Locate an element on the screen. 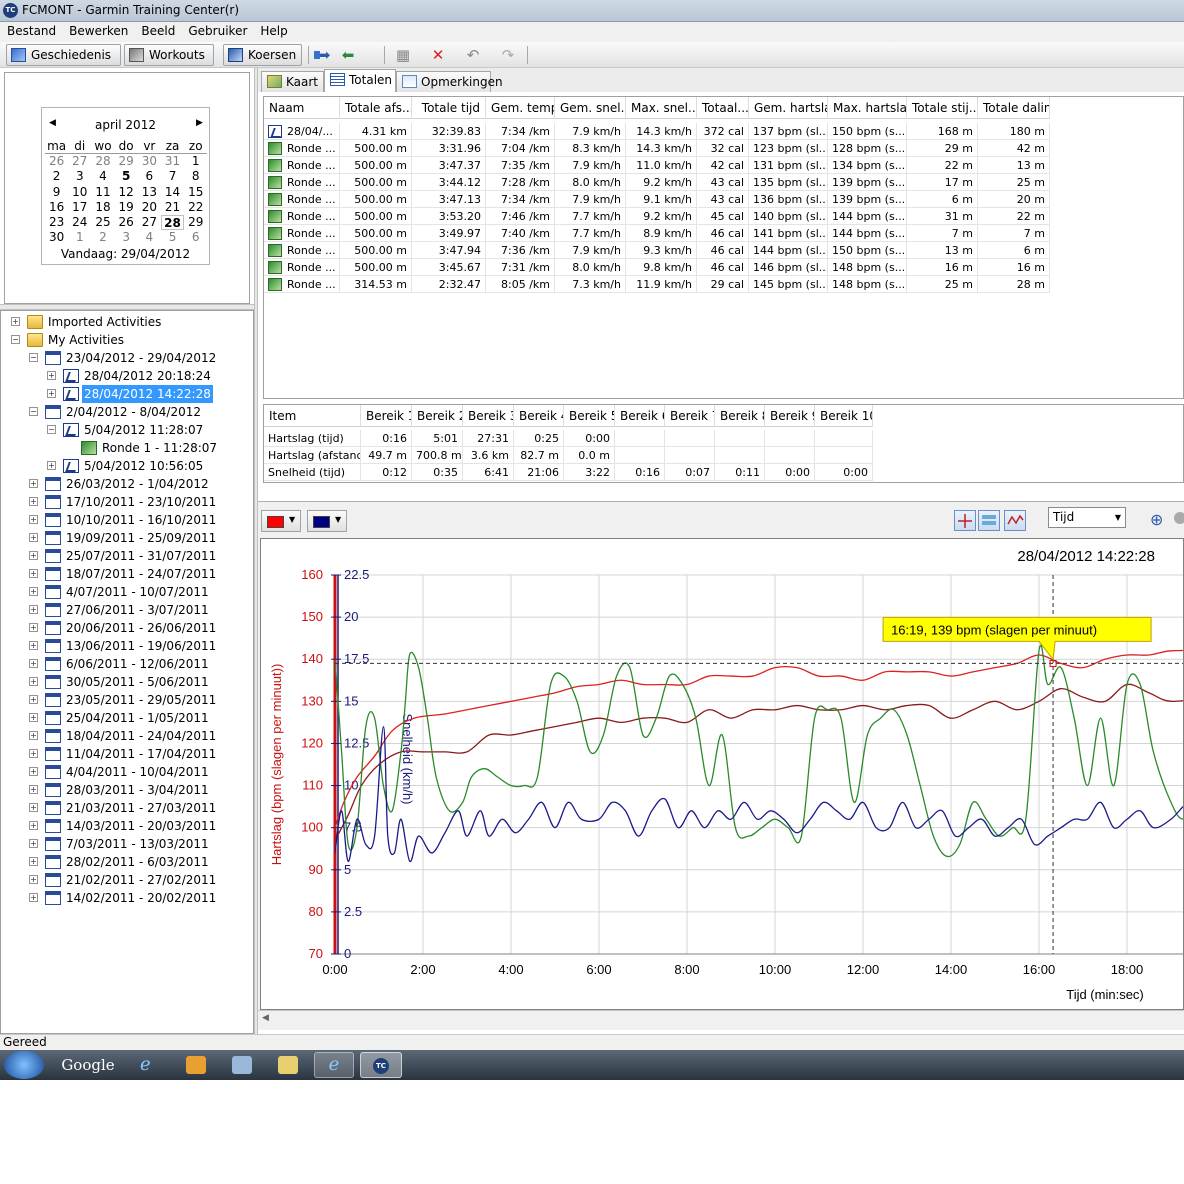 This screenshot has width=1184, height=1184. zones-column-header: Item is located at coordinates (312, 416).